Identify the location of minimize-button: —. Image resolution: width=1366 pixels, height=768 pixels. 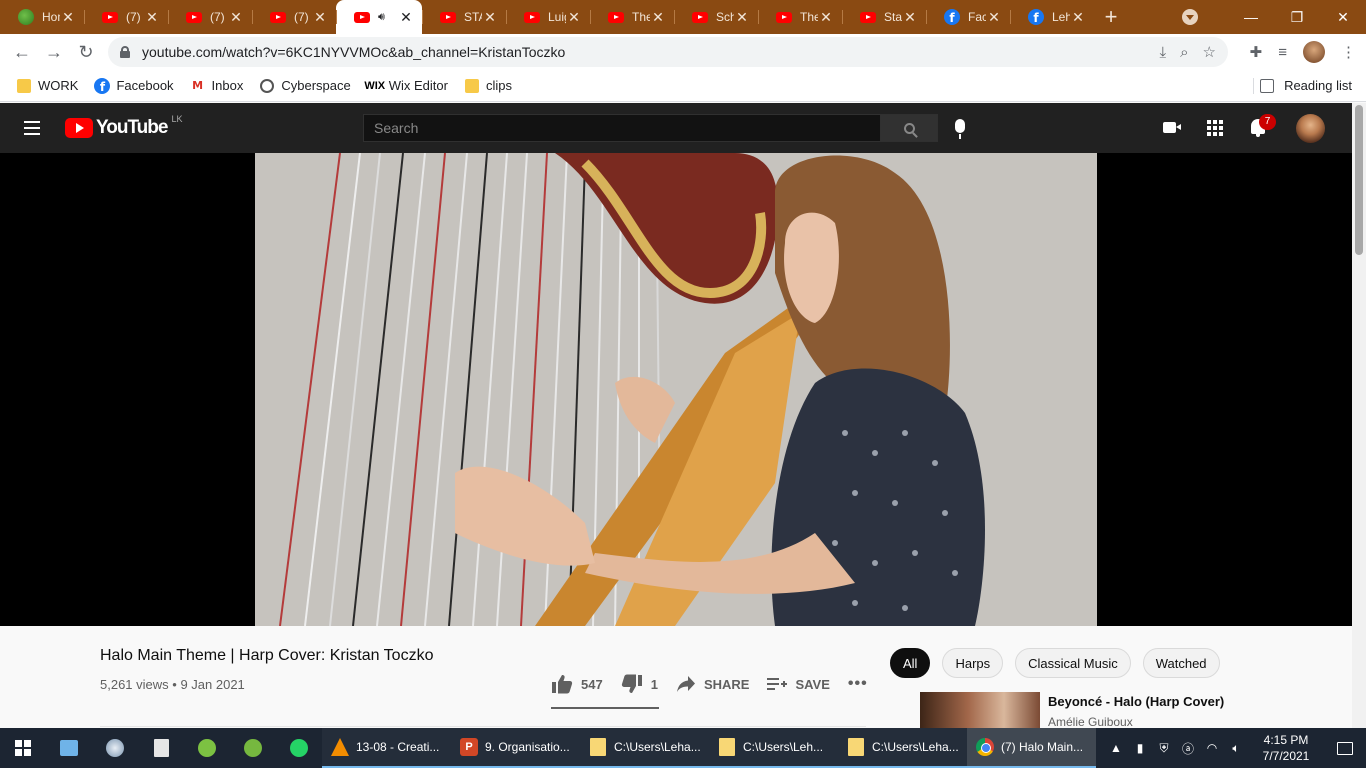
(1251, 17).